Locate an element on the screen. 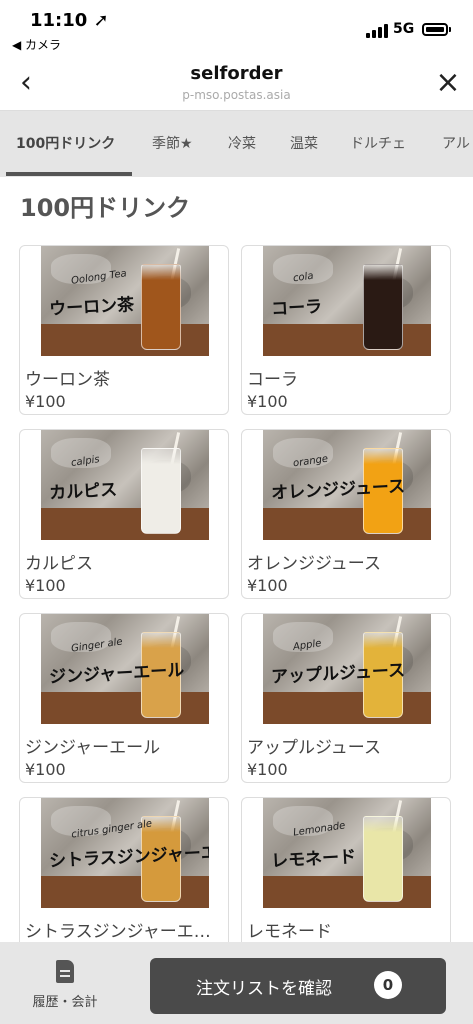 The width and height of the screenshot is (473, 1024). section-title: 100円ドリンク is located at coordinates (105, 208).